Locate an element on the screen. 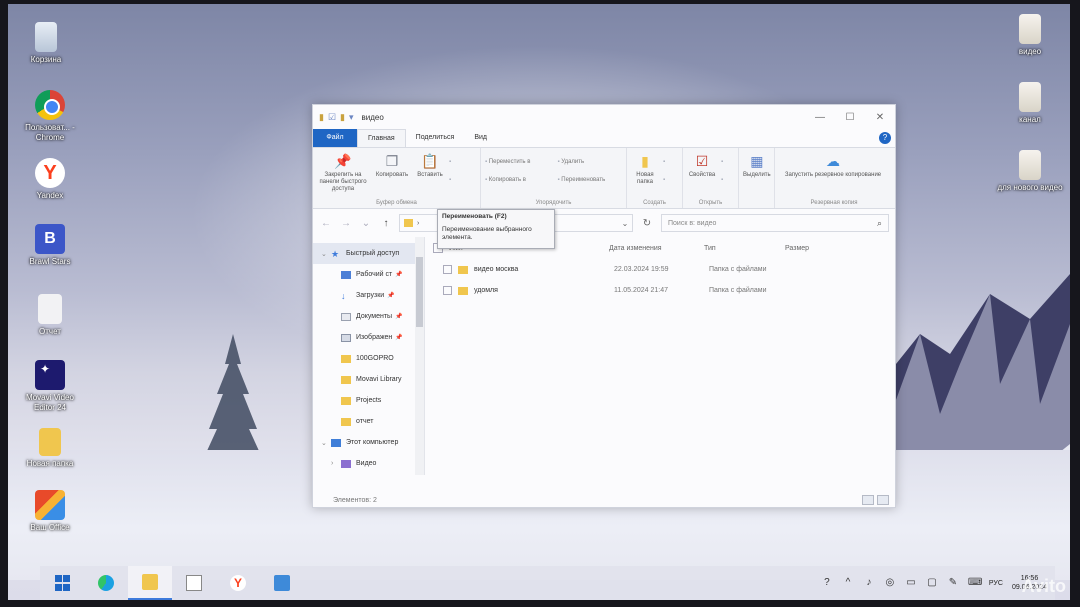 This screenshot has height=607, width=1080. file-icon is located at coordinates (1030, 97).